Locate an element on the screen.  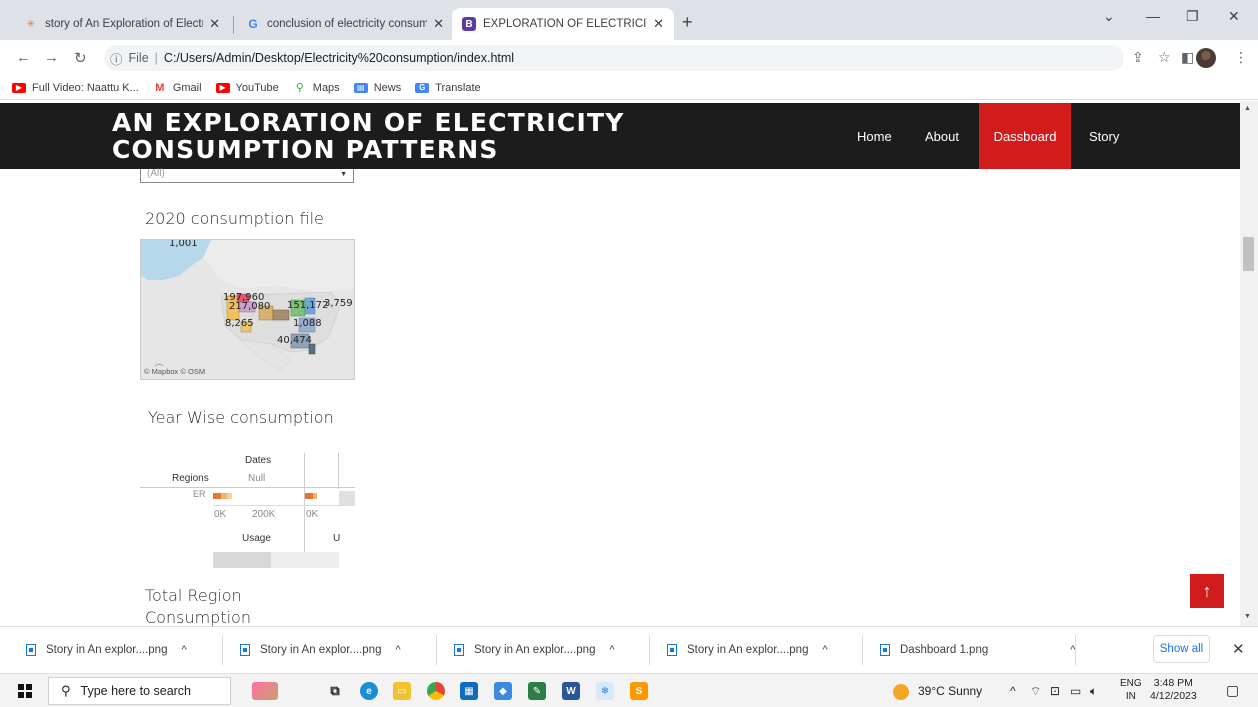
bookmark-item: G Translate is located at coordinates (448, 88).